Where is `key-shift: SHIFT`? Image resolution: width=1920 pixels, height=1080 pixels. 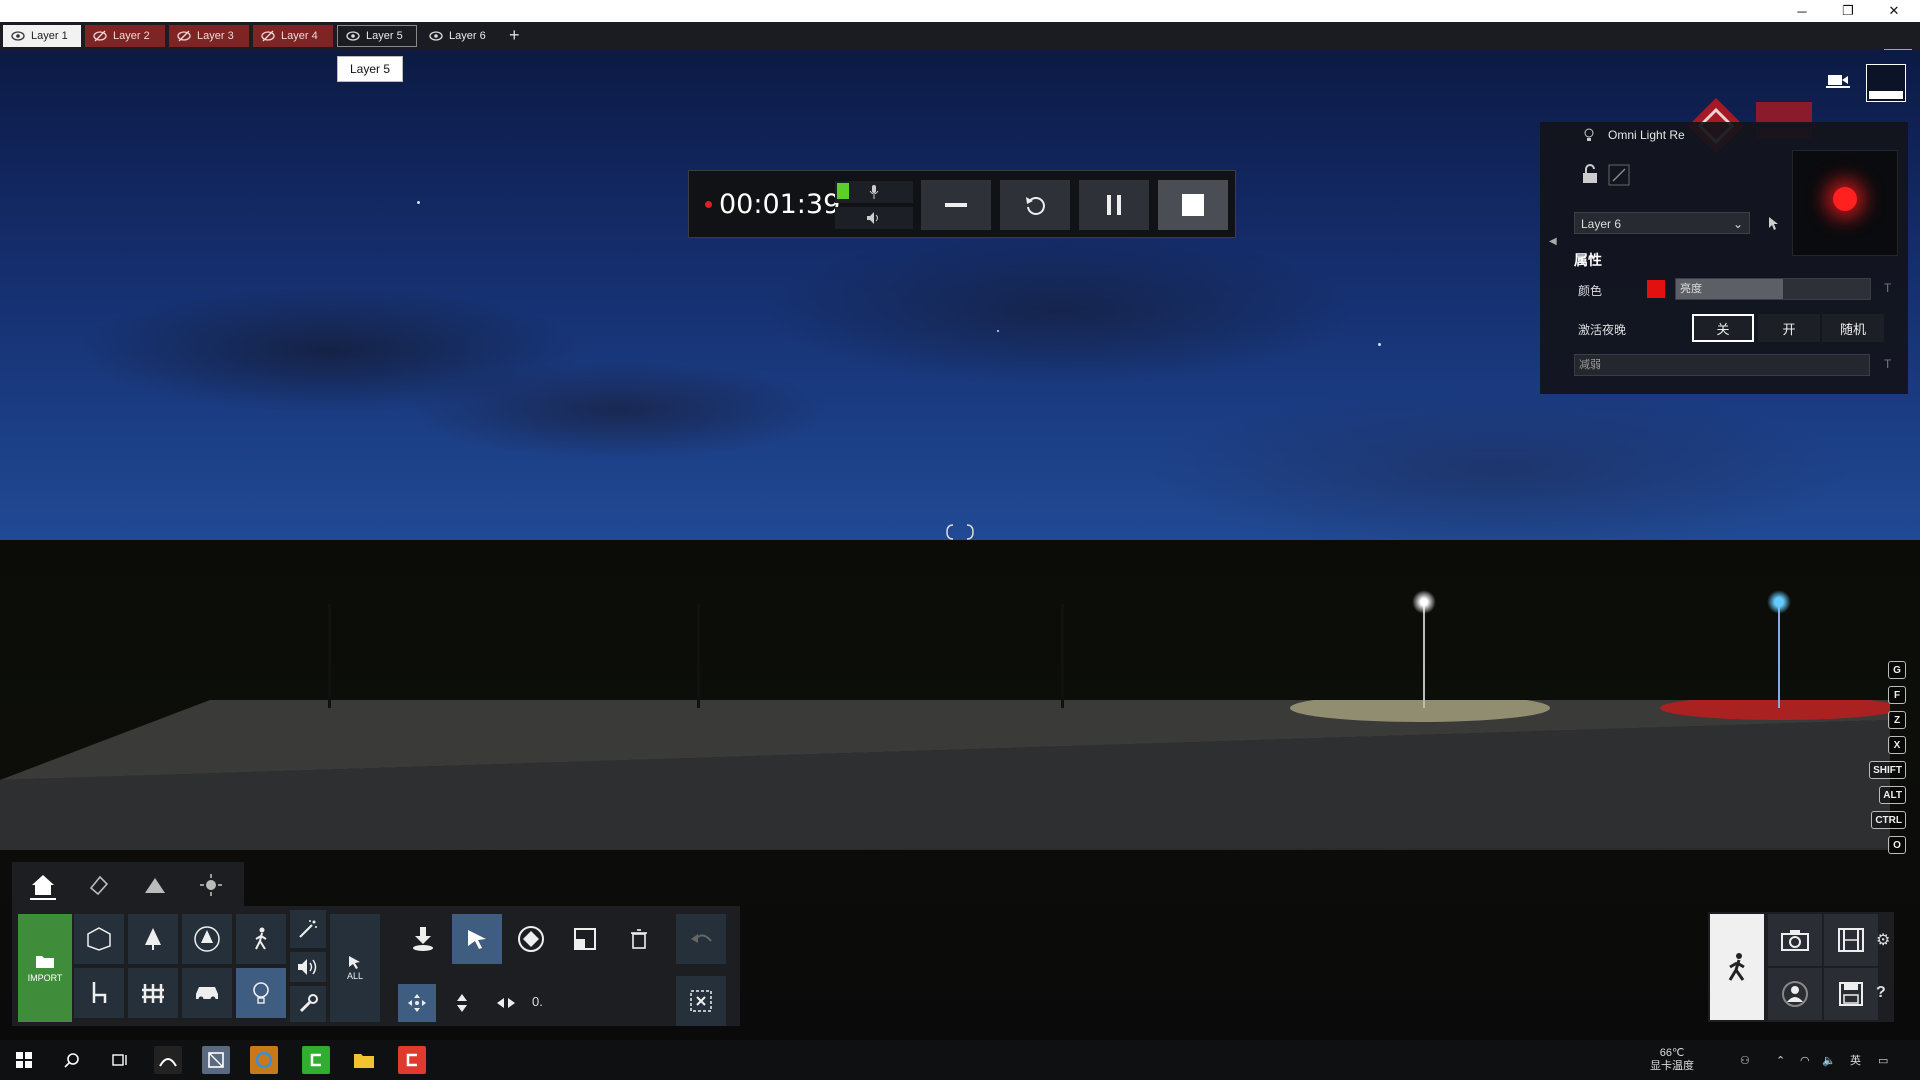
key-shift: SHIFT is located at coordinates (1887, 770).